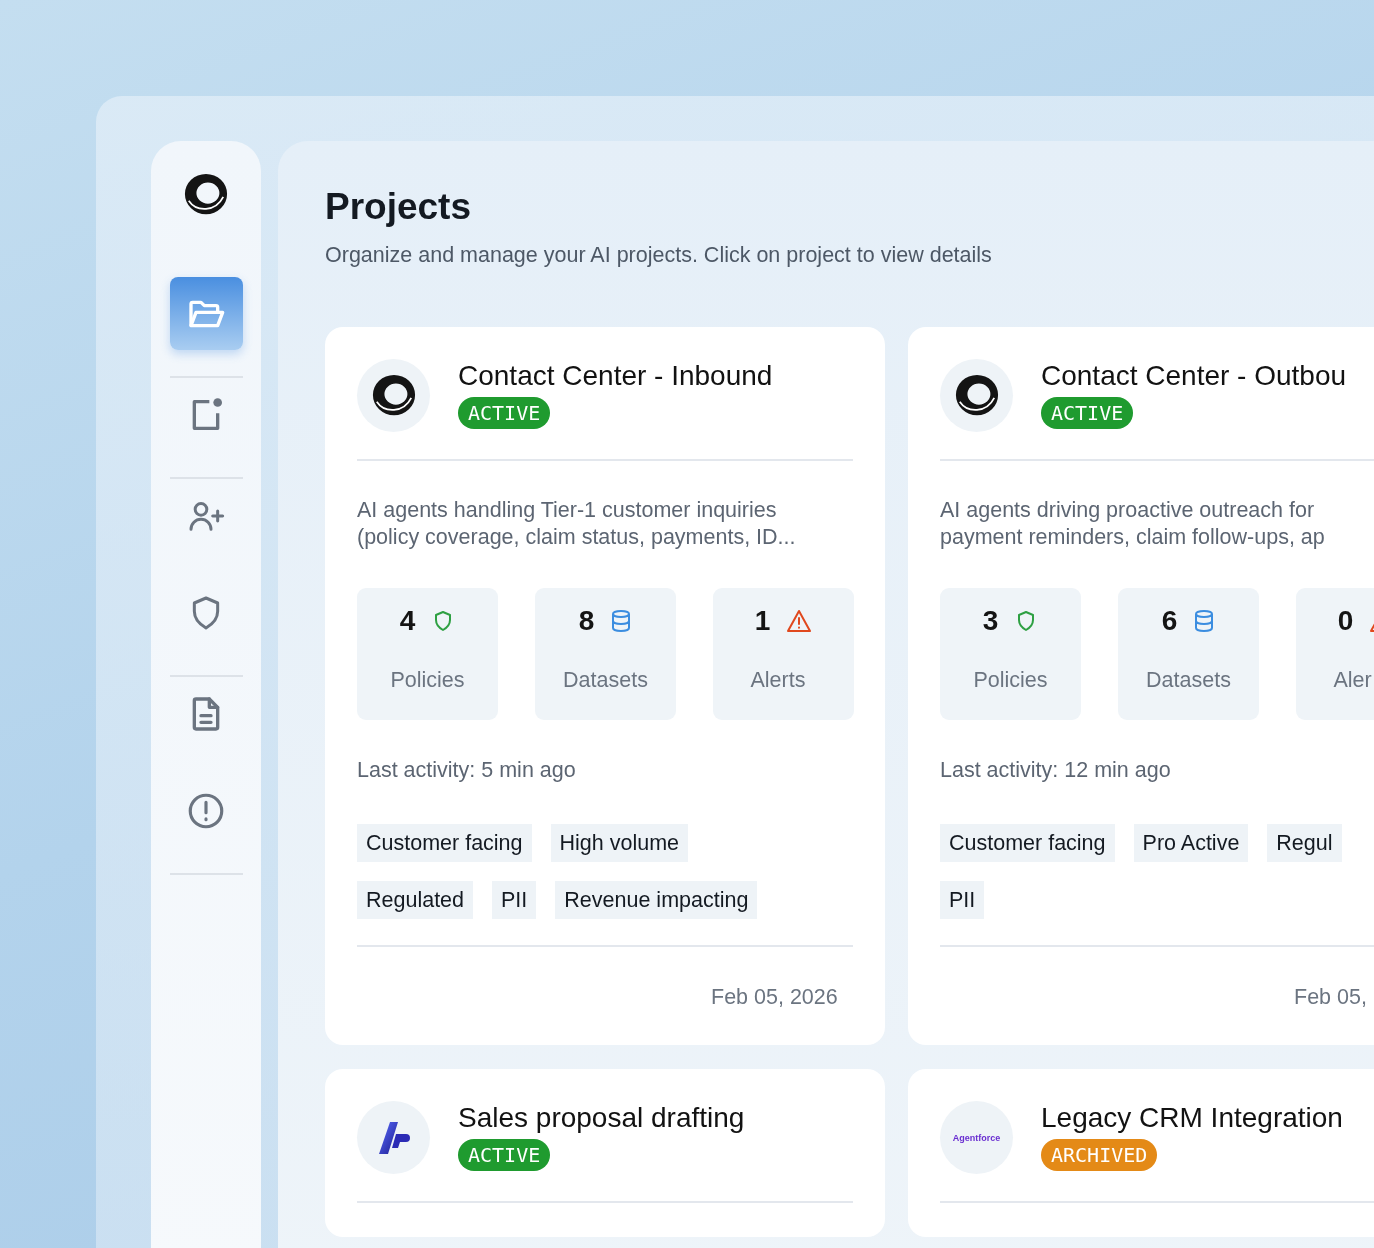  Describe the element at coordinates (976, 1137) in the screenshot. I see `logo-wordmark: Agentforce` at that location.